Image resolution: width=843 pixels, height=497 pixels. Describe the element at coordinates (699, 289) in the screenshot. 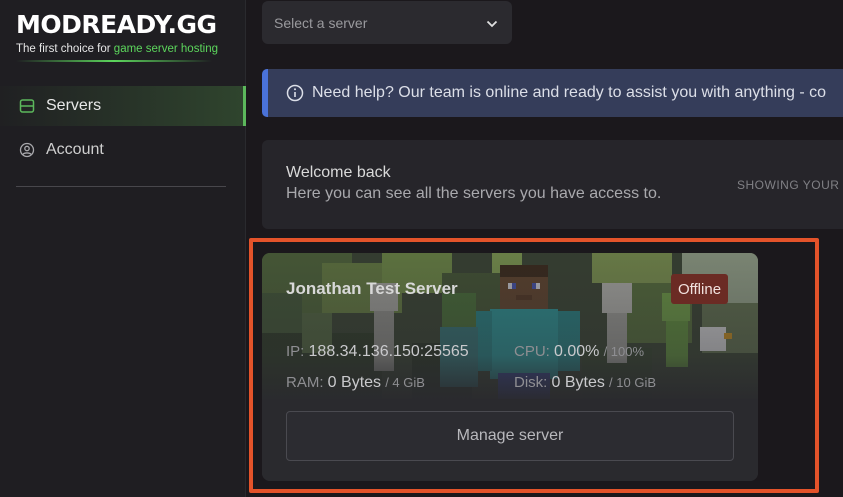

I see `status-badge: Offline` at that location.